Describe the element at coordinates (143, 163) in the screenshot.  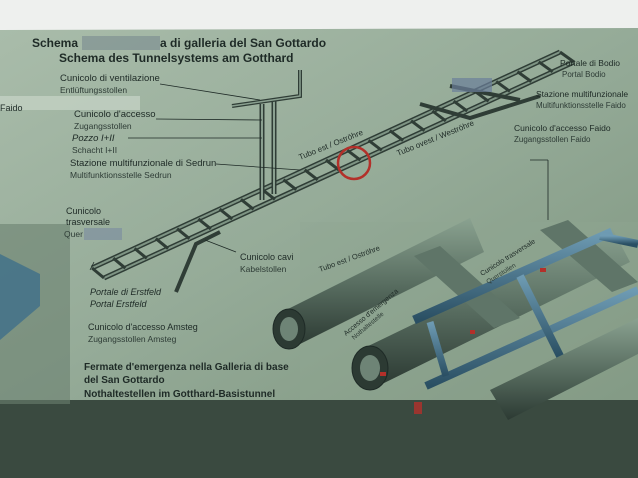
I see `label-sedrun-it: Stazione multifunzionale di Sedrun` at that location.